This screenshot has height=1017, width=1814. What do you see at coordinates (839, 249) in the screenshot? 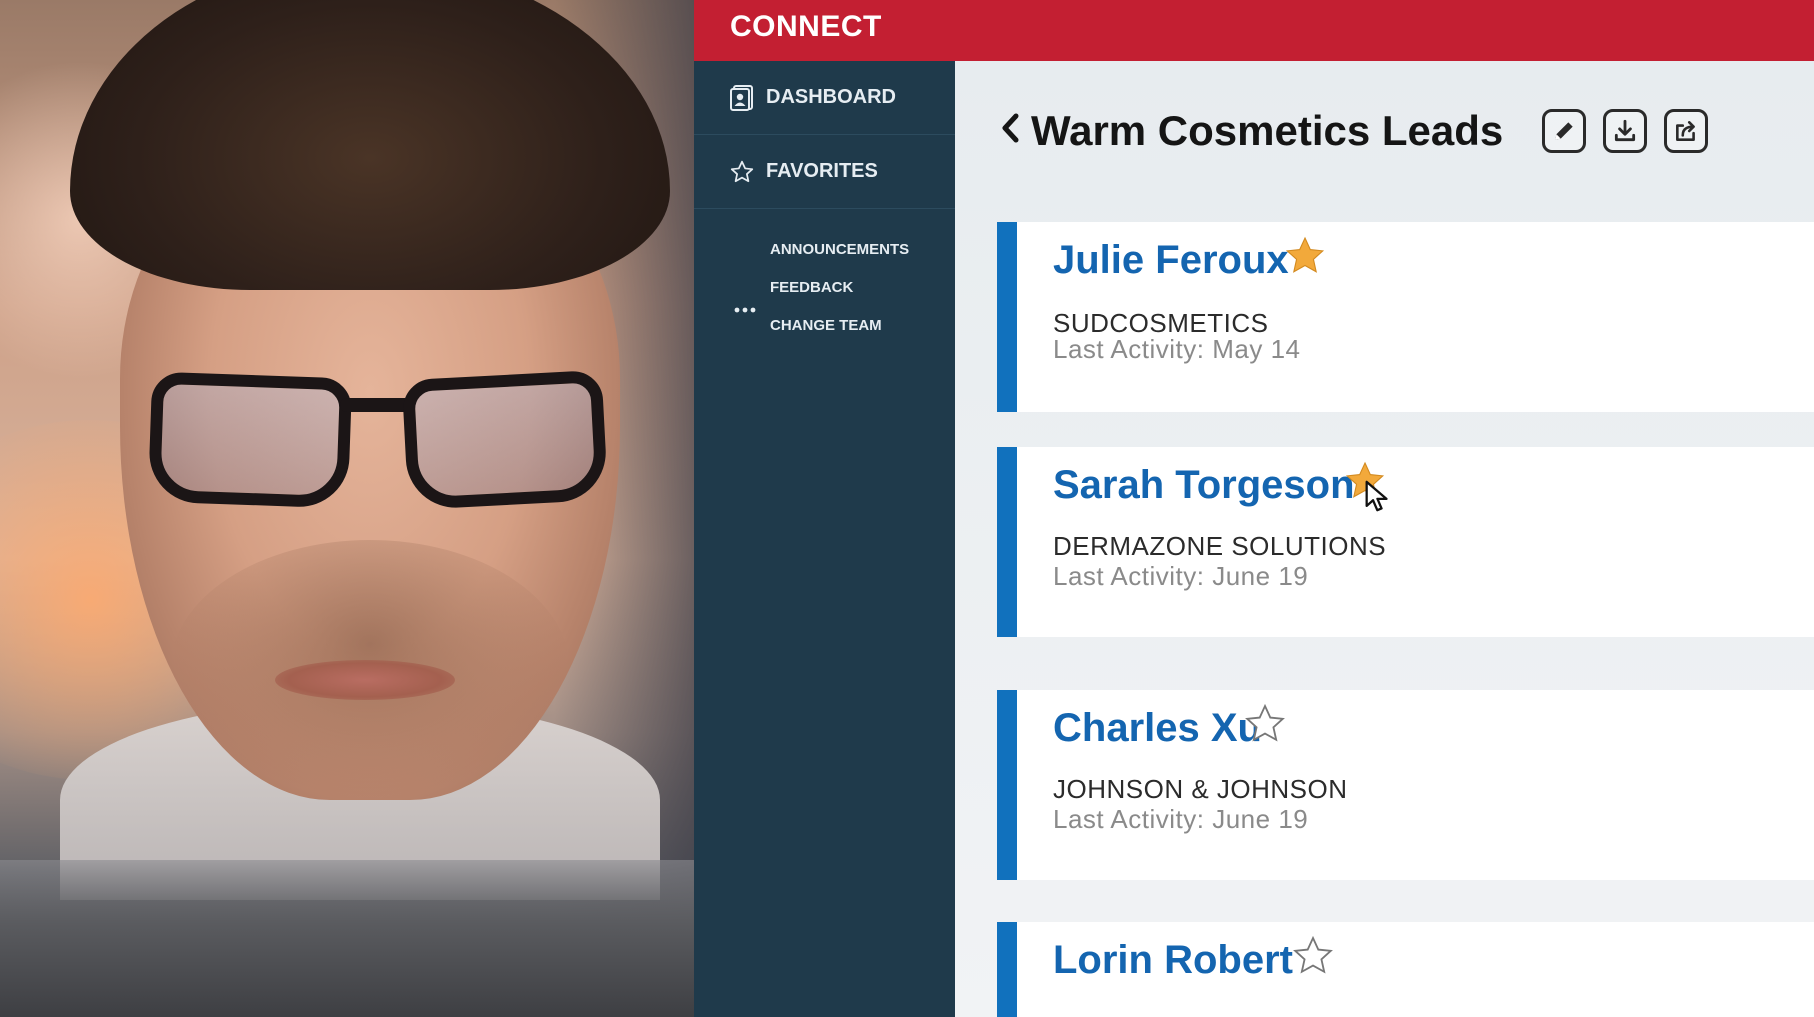
I see `sidebar-item-announcements: ANNOUNCEMENTS` at bounding box center [839, 249].